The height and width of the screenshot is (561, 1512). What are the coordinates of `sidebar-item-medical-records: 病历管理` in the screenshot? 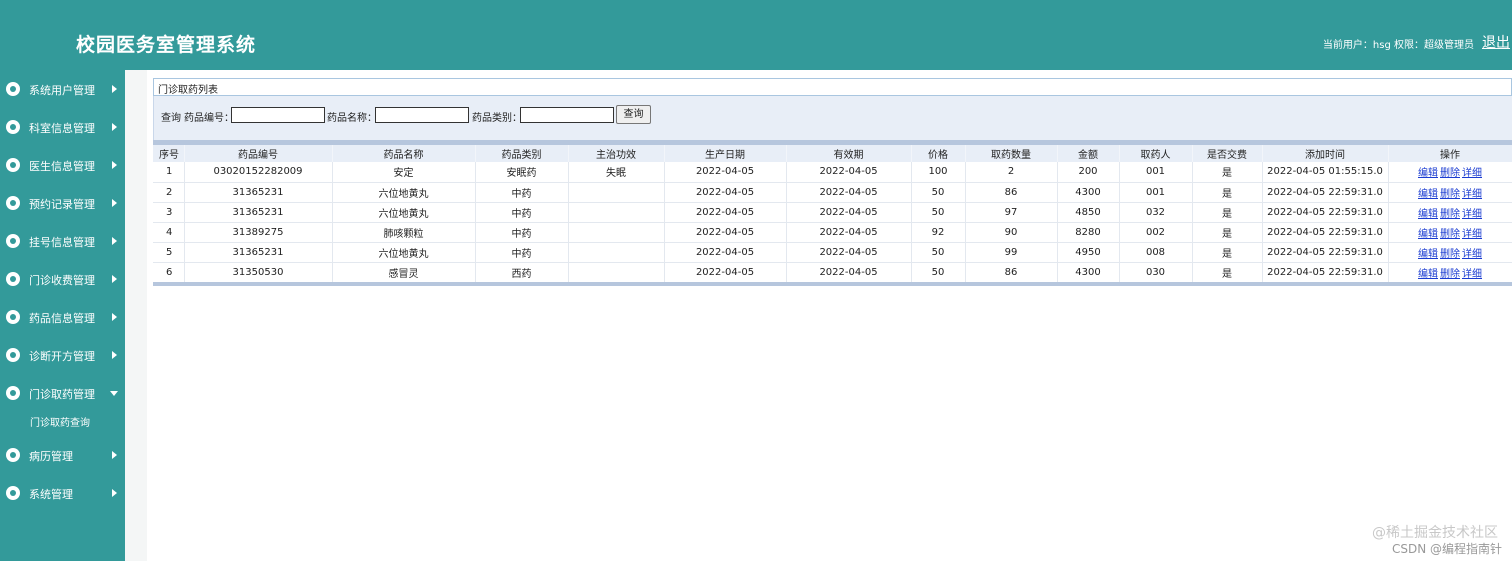 It's located at (62, 455).